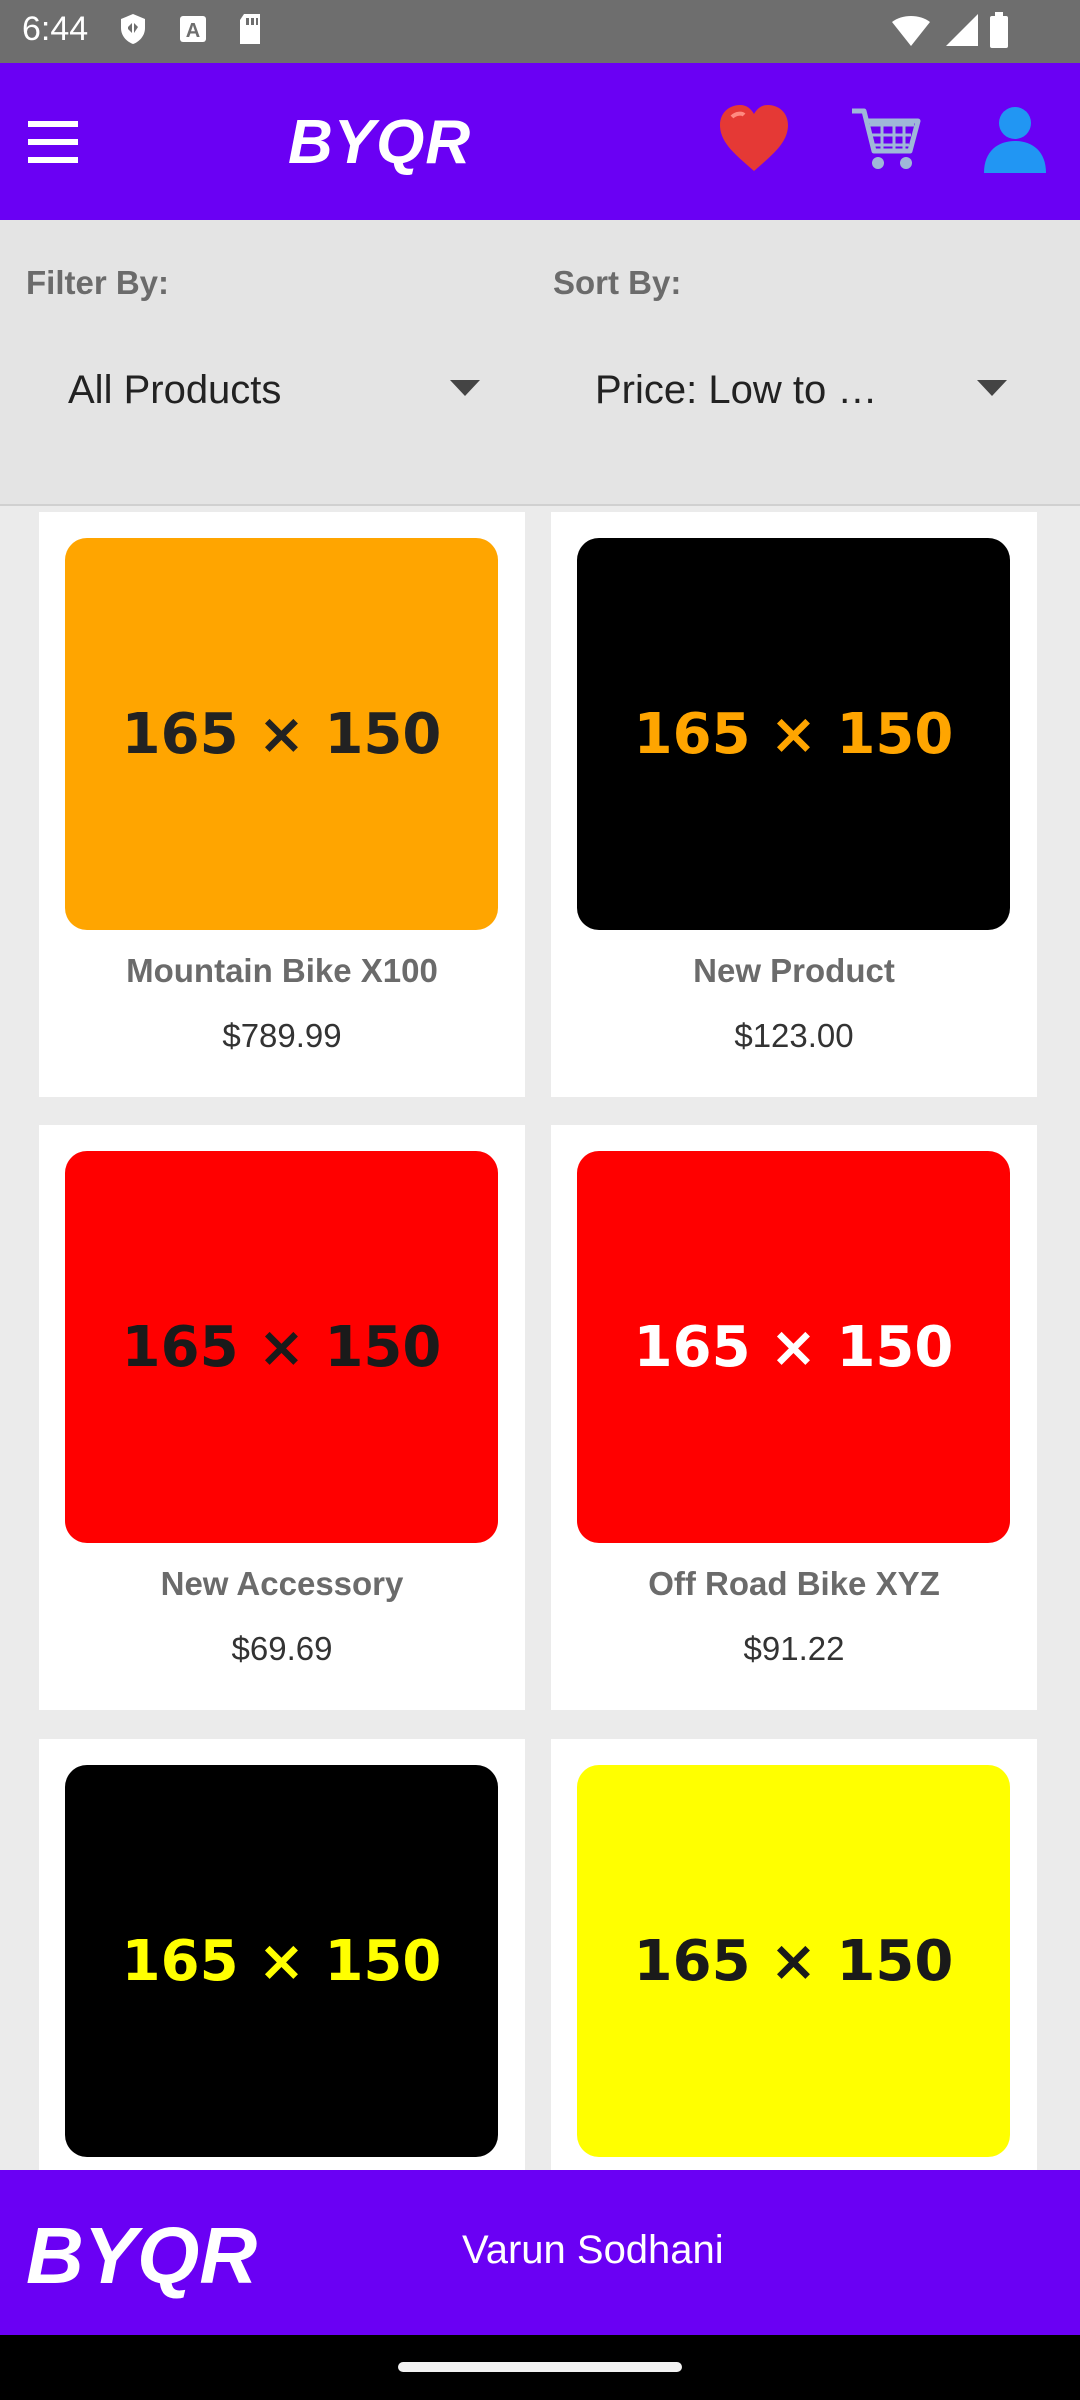  I want to click on product-card: 165 × 150 New Accessory $69.69, so click(282, 1417).